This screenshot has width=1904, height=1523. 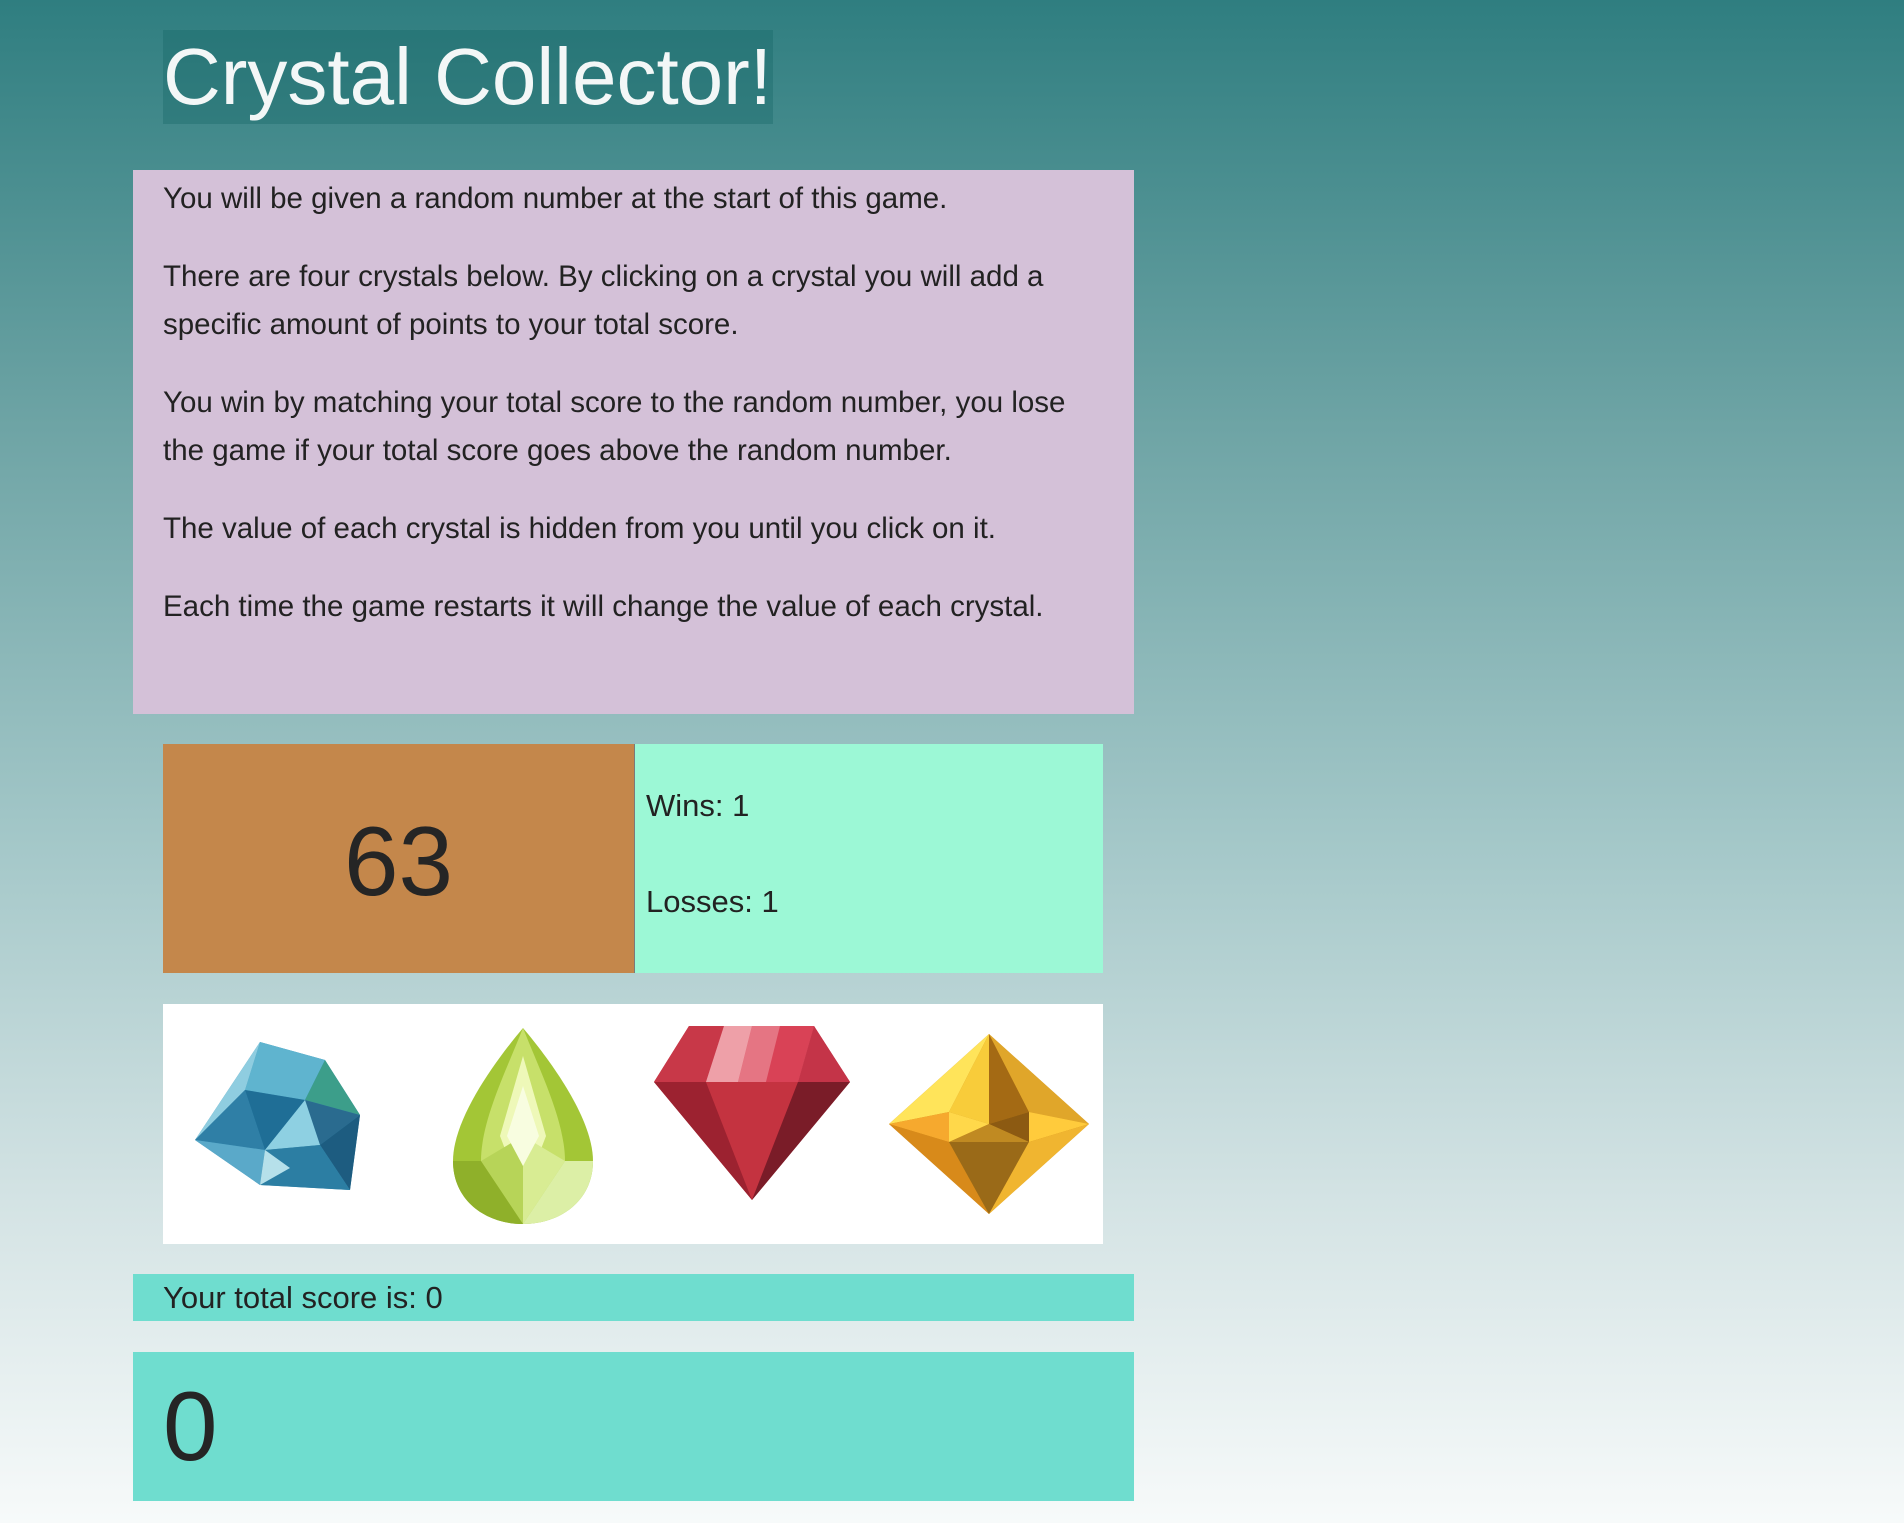 I want to click on red-crystal-button, so click(x=752, y=1112).